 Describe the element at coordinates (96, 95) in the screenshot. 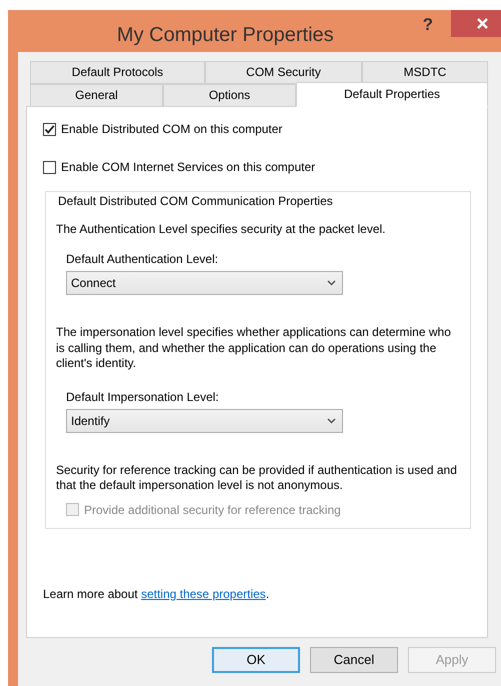

I see `tab: General` at that location.